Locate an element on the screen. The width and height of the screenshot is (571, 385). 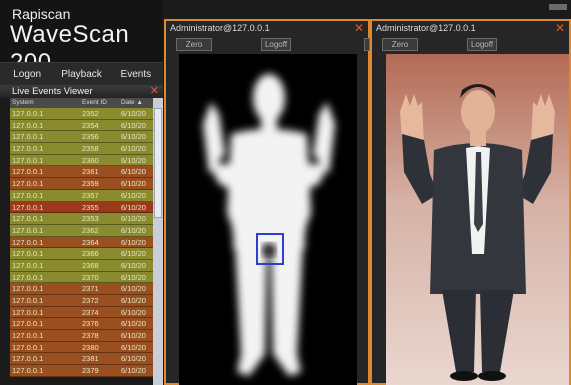
cell-event-id: 2360 is located at coordinates (90, 160).